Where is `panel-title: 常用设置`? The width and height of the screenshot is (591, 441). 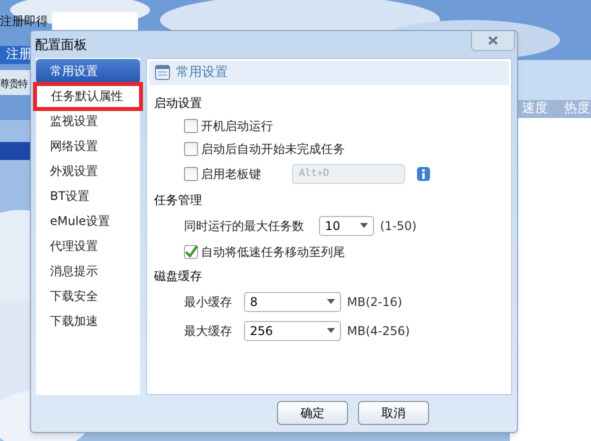 panel-title: 常用设置 is located at coordinates (202, 73).